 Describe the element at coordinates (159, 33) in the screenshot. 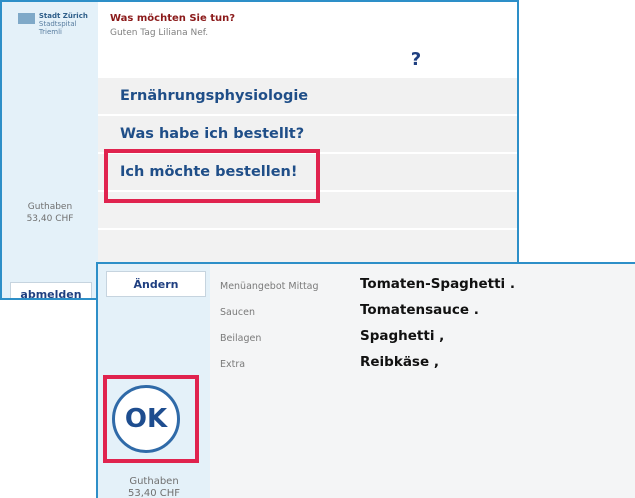

I see `greeting: Guten Tag Liliana Nef.` at that location.